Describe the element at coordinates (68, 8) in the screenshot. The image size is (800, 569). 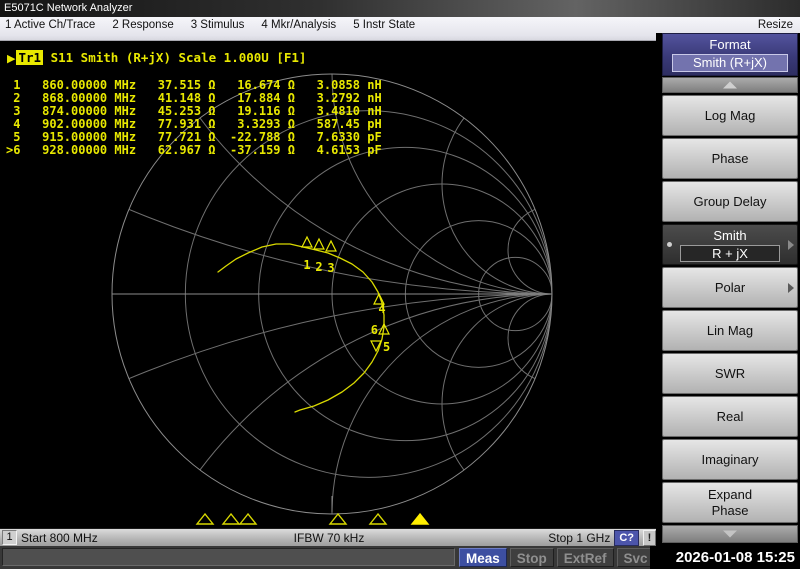
I see `window-title: E5071C Network Analyzer` at that location.